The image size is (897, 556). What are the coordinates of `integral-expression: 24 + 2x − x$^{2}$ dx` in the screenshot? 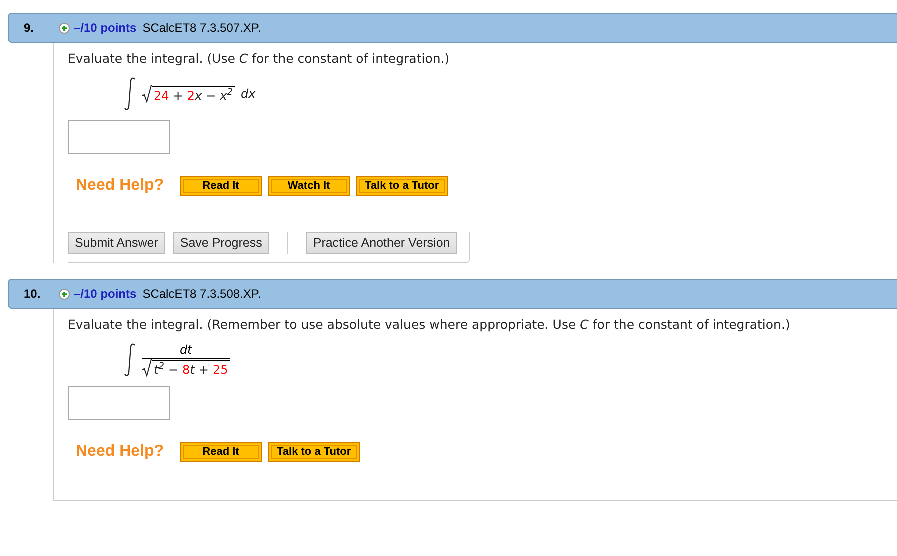 It's located at (199, 94).